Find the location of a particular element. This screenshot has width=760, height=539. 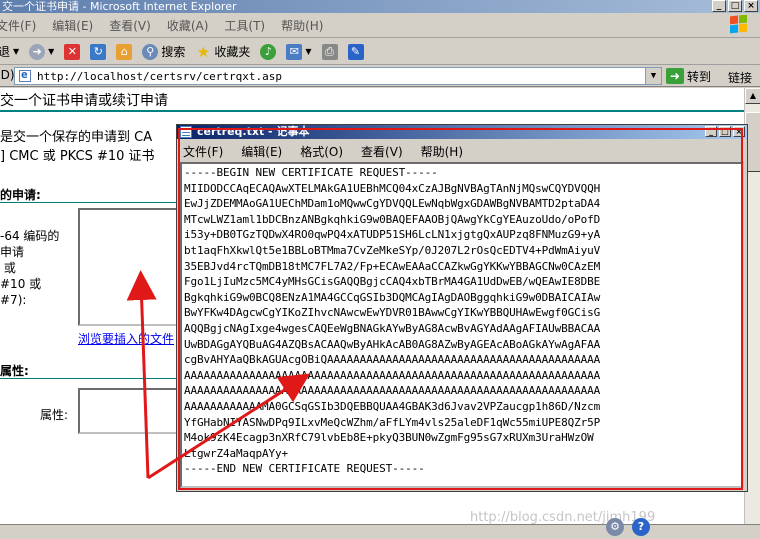

notepad-title-bar: certreq.txt - 记事本 _ □ × is located at coordinates (462, 132).